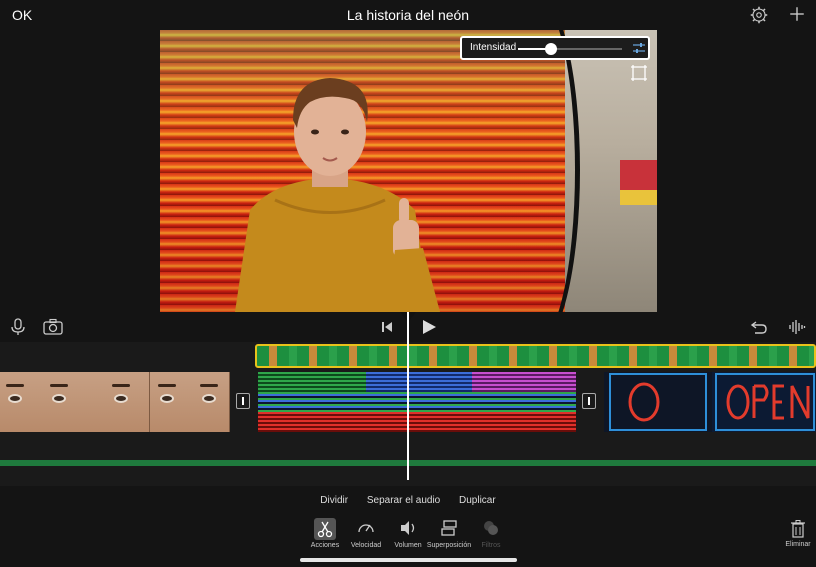 The width and height of the screenshot is (816, 567). I want to click on waveform-icon, so click(797, 327).